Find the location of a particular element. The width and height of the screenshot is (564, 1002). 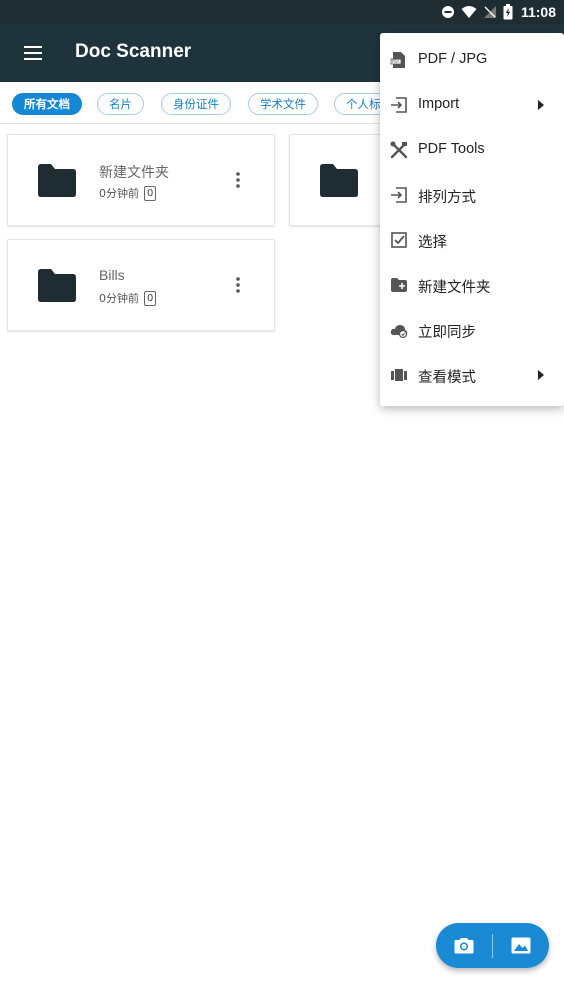

menu-item-label: Import is located at coordinates (439, 104).